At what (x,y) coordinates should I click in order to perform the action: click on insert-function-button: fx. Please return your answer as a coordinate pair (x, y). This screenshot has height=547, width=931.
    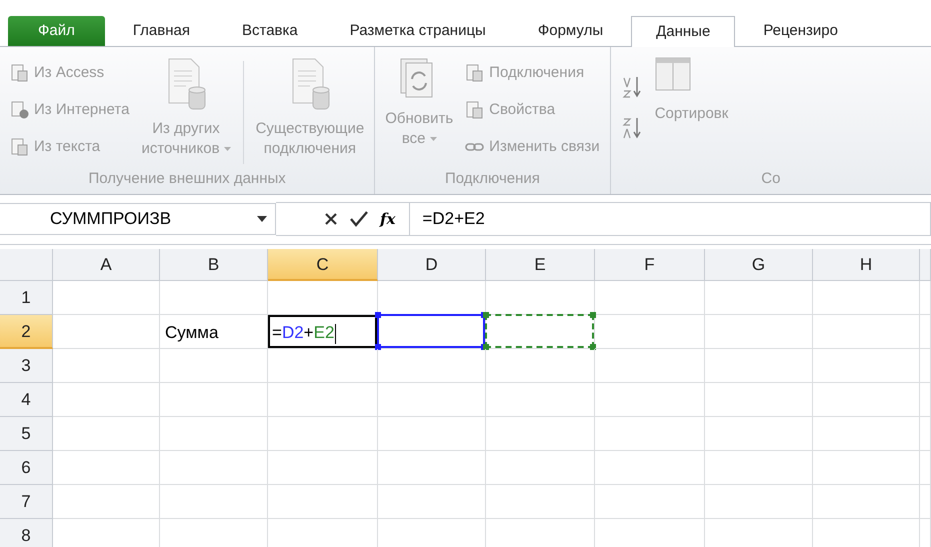
    Looking at the image, I should click on (388, 219).